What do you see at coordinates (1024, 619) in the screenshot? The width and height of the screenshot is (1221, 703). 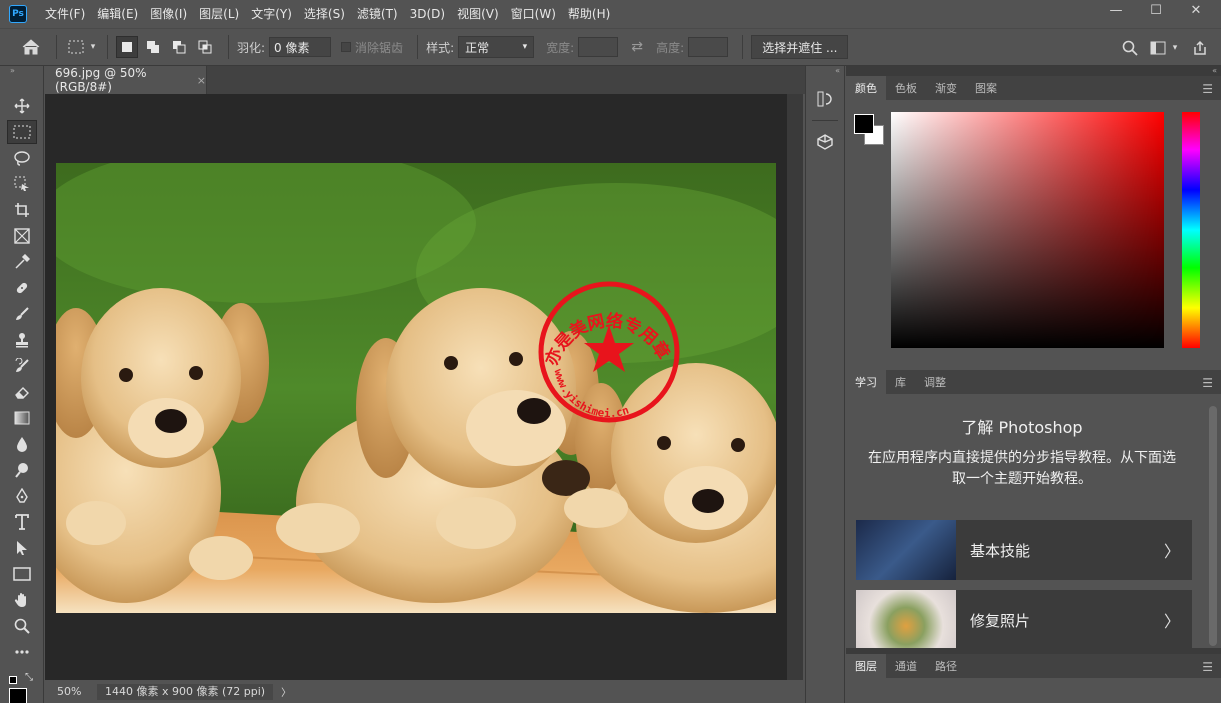 I see `learn-card-fix-photo: 修复照片 〉` at bounding box center [1024, 619].